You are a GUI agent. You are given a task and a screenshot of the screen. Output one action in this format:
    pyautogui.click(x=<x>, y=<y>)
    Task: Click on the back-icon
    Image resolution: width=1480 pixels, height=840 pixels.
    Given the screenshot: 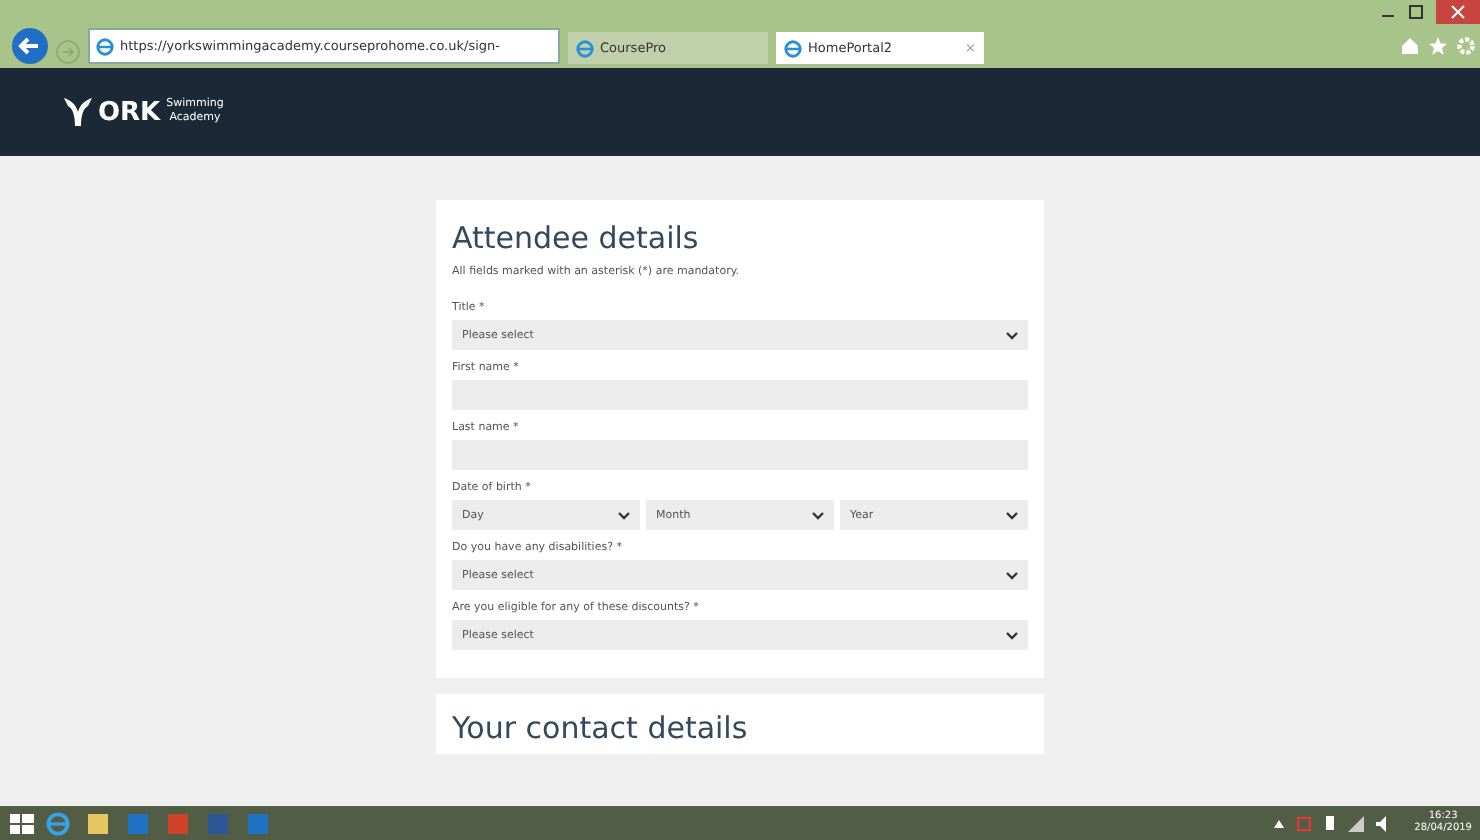 What is the action you would take?
    pyautogui.click(x=30, y=46)
    